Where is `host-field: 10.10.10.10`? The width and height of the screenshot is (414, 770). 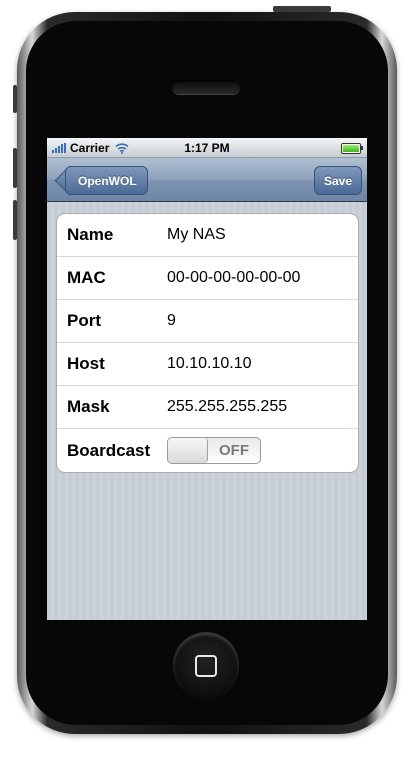 host-field: 10.10.10.10 is located at coordinates (209, 364).